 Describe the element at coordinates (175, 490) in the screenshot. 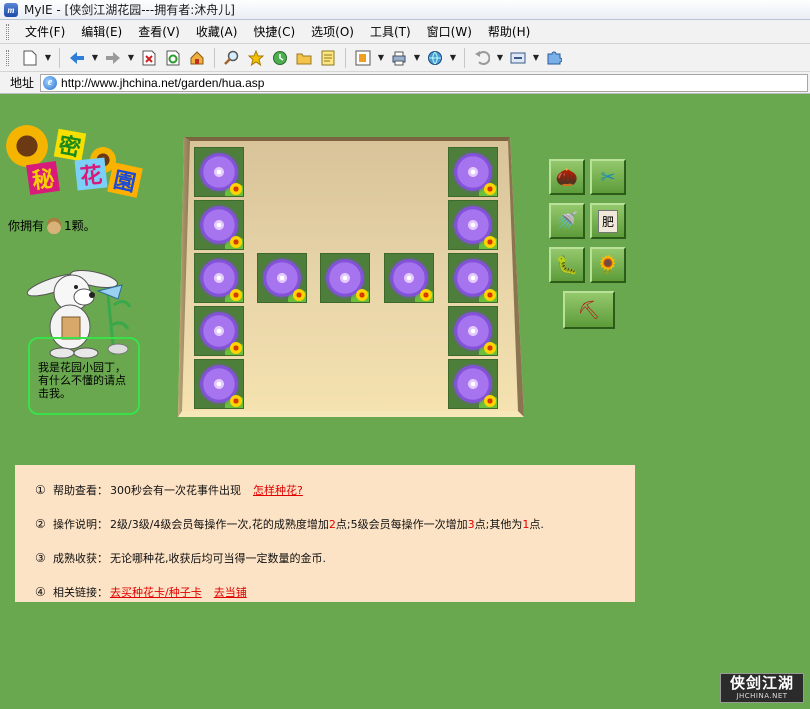

I see `info-text-help: 300秒会有一次花事件出现` at that location.